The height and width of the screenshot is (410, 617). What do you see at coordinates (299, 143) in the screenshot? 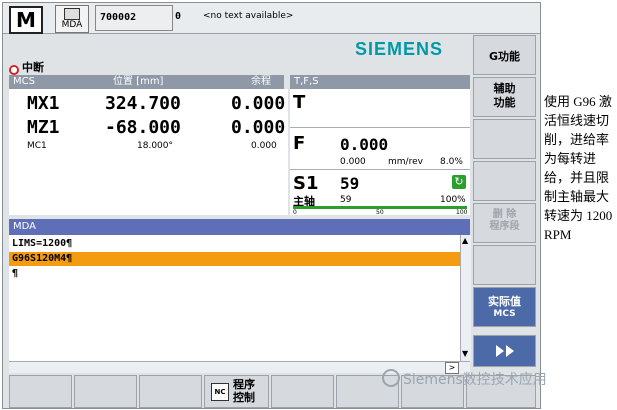
I see `feed-label: F` at bounding box center [299, 143].